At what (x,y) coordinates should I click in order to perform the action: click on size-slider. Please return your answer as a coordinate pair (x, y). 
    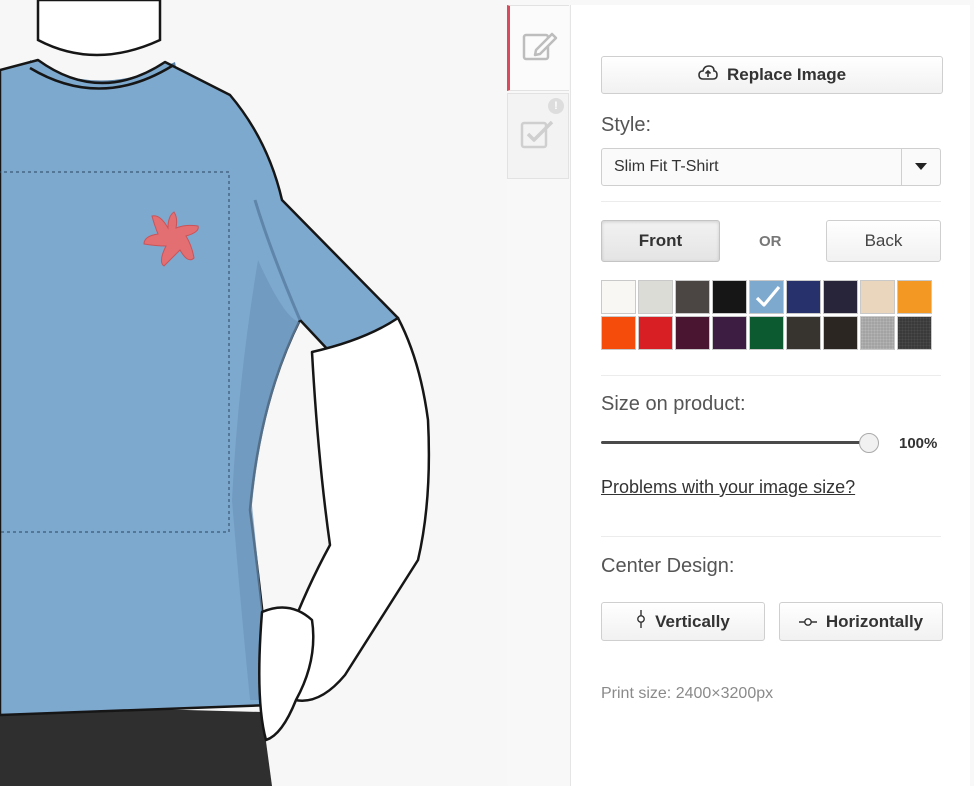
    Looking at the image, I should click on (740, 443).